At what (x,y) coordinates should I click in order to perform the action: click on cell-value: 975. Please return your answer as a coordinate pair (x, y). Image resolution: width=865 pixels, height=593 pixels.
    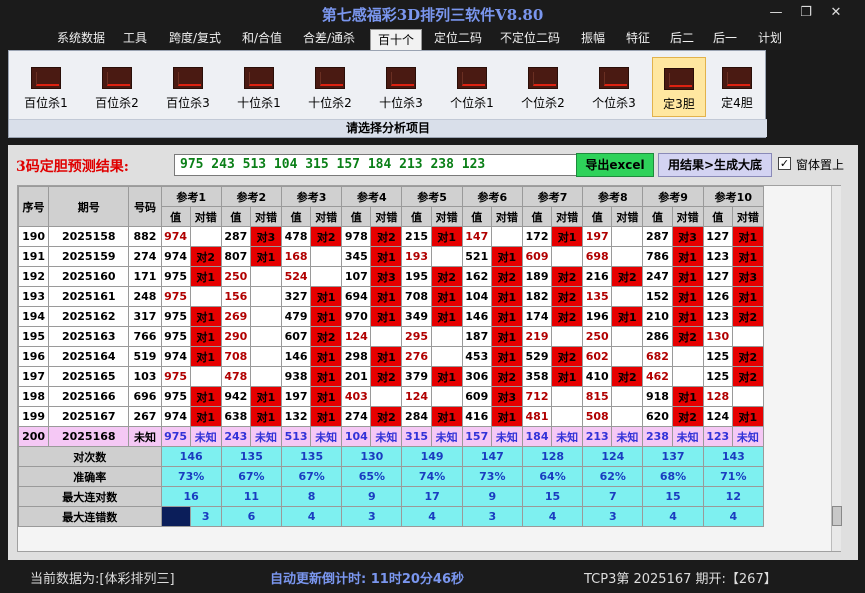
    Looking at the image, I should click on (175, 436).